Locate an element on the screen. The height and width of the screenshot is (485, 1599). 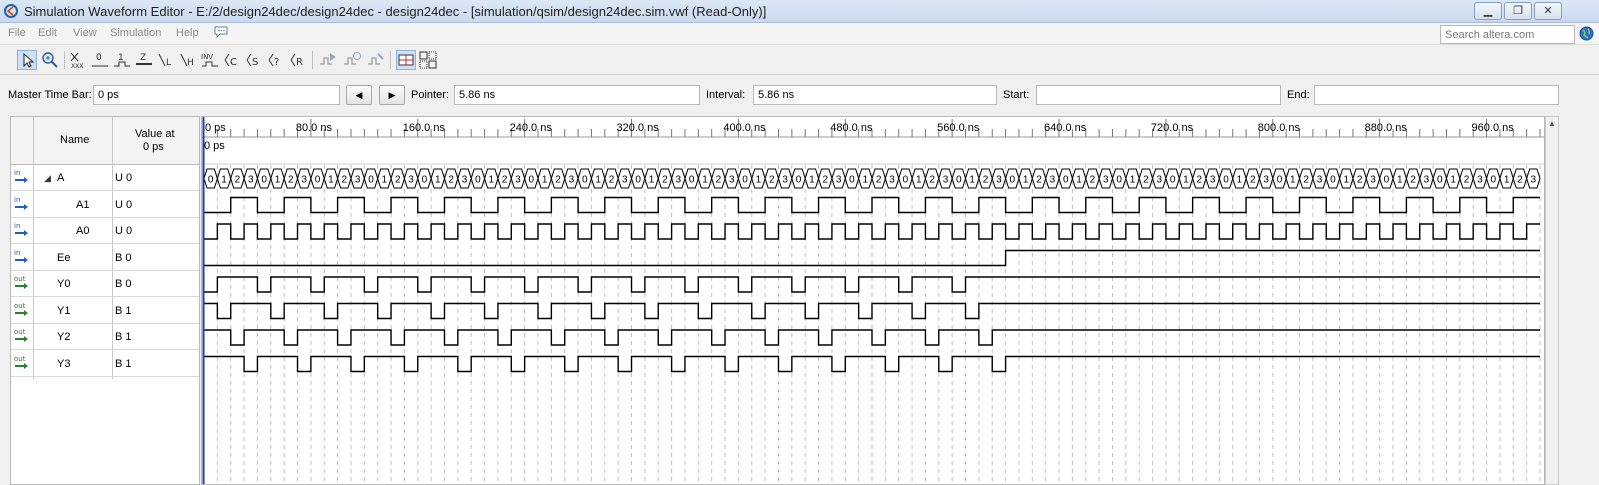
value-column-header: Value at is located at coordinates (155, 134).